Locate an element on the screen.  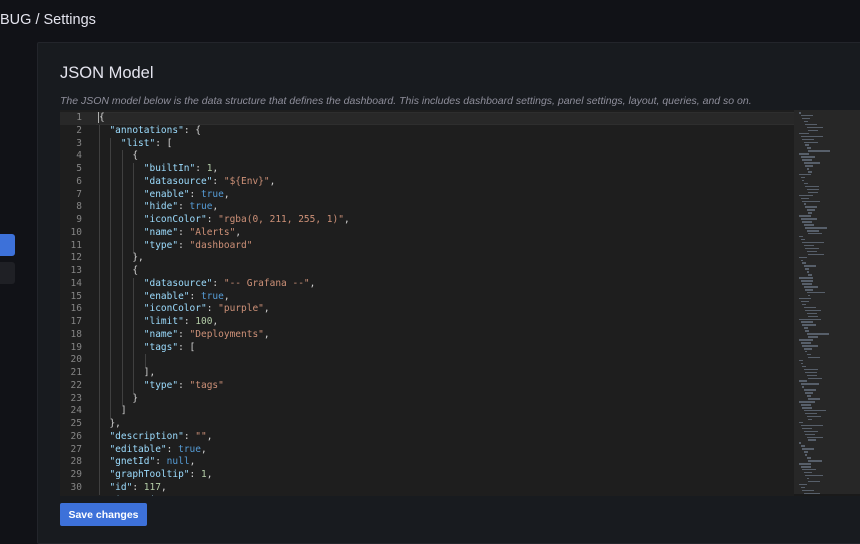
line-number: 16 is located at coordinates (76, 309).